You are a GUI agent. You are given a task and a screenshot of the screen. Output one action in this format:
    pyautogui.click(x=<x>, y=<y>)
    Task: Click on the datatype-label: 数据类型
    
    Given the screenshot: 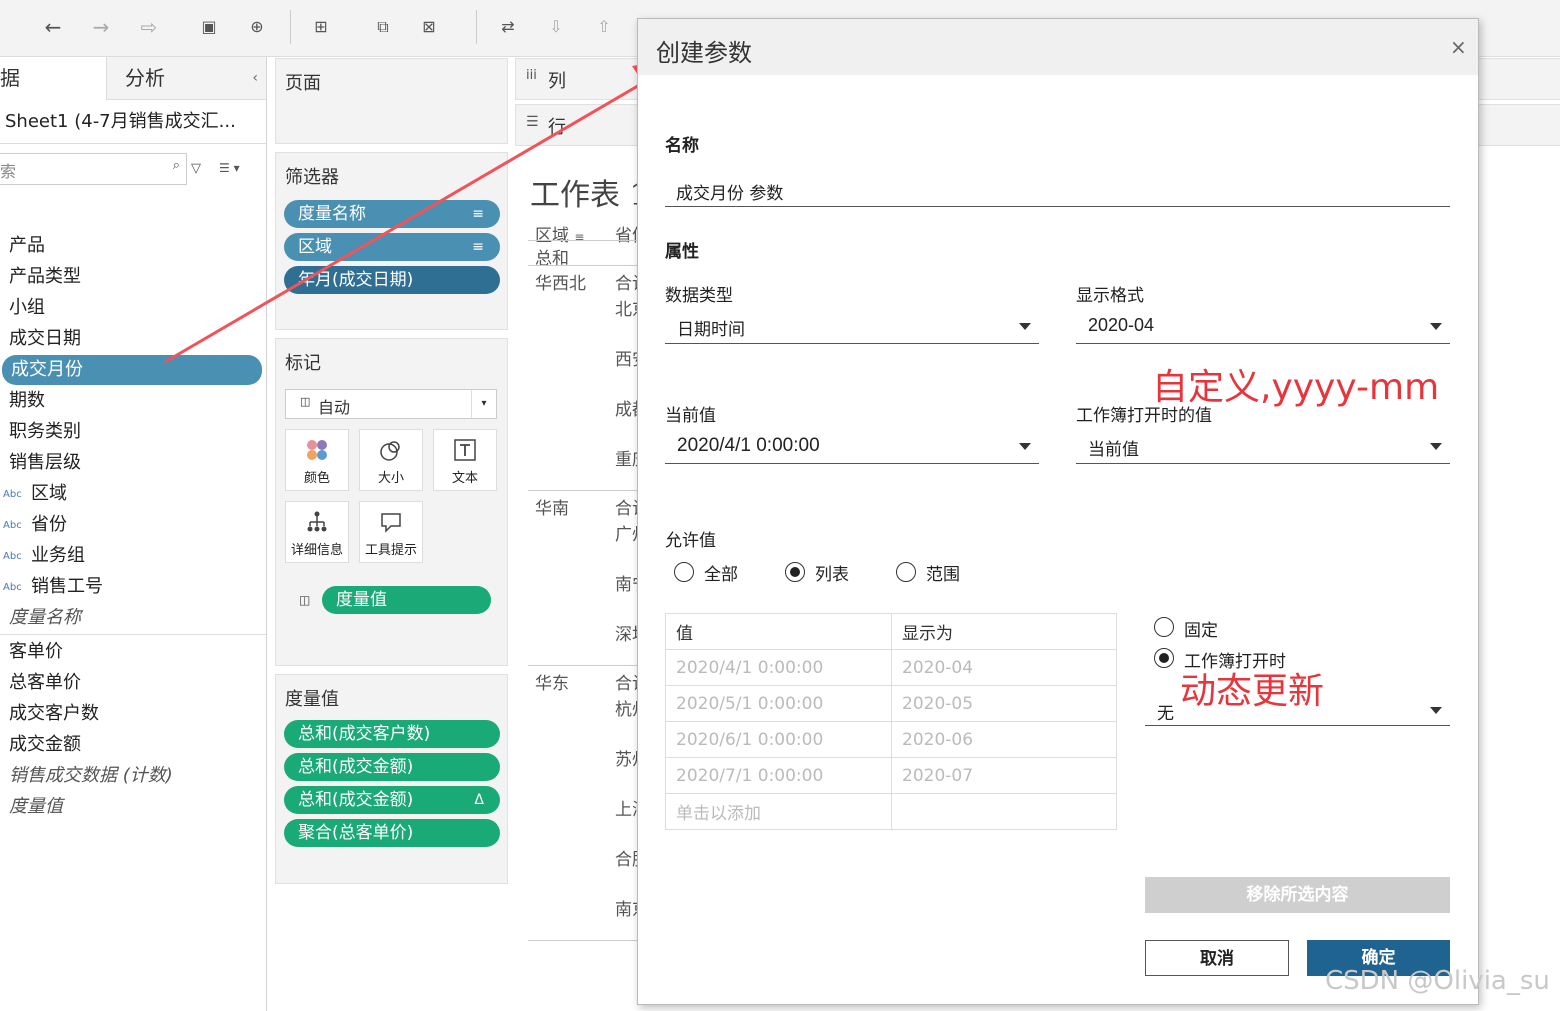 What is the action you would take?
    pyautogui.click(x=699, y=296)
    